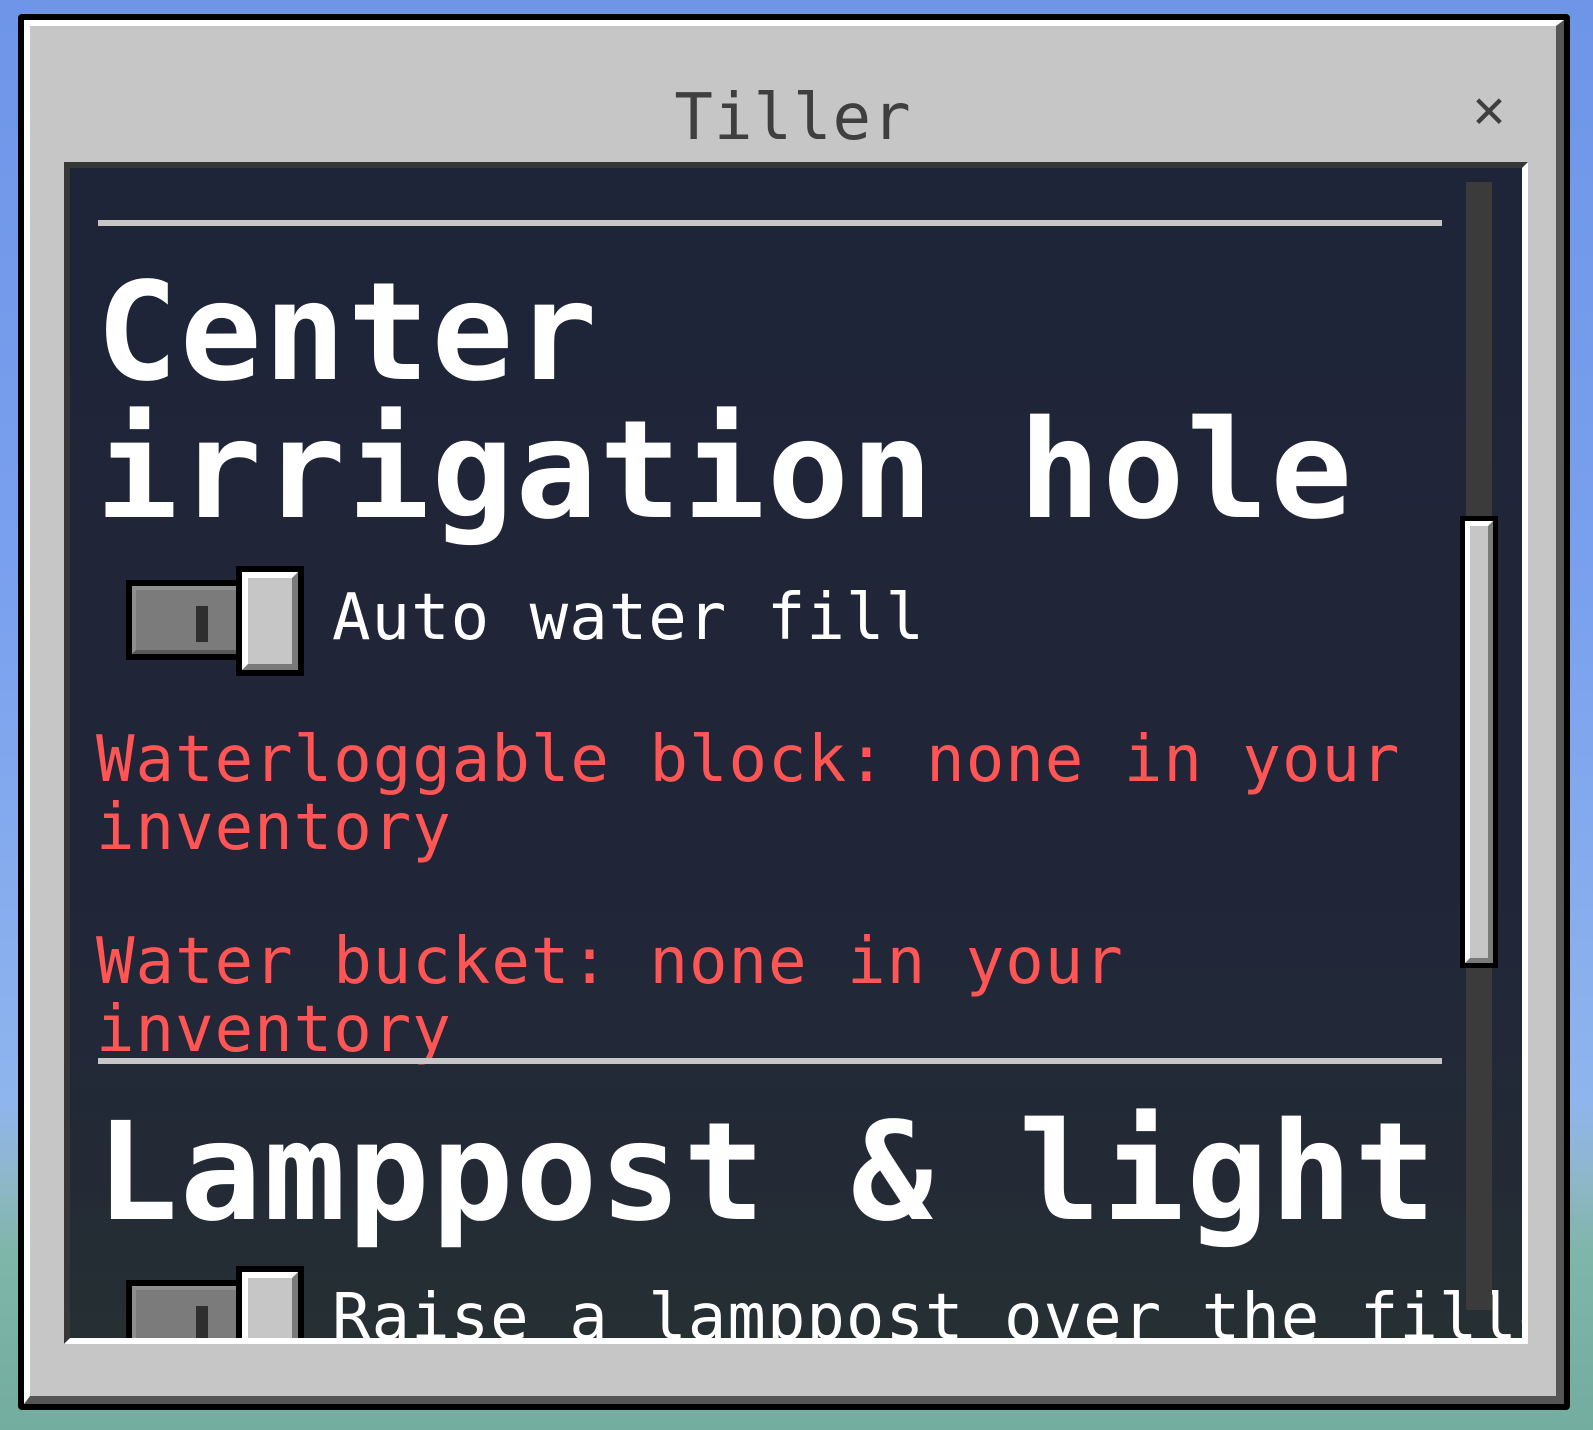  I want to click on lamppost-toggle, so click(216, 1302).